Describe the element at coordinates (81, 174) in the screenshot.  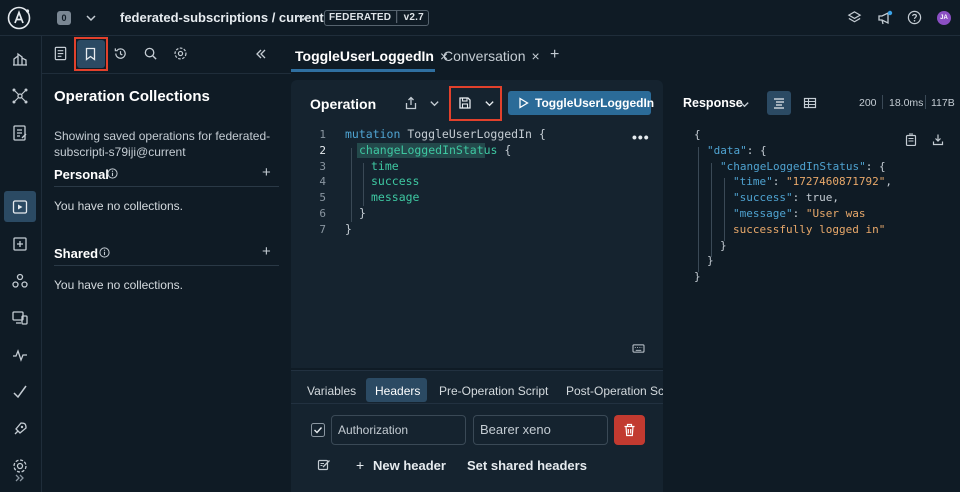
I see `personal-title: Personal` at that location.